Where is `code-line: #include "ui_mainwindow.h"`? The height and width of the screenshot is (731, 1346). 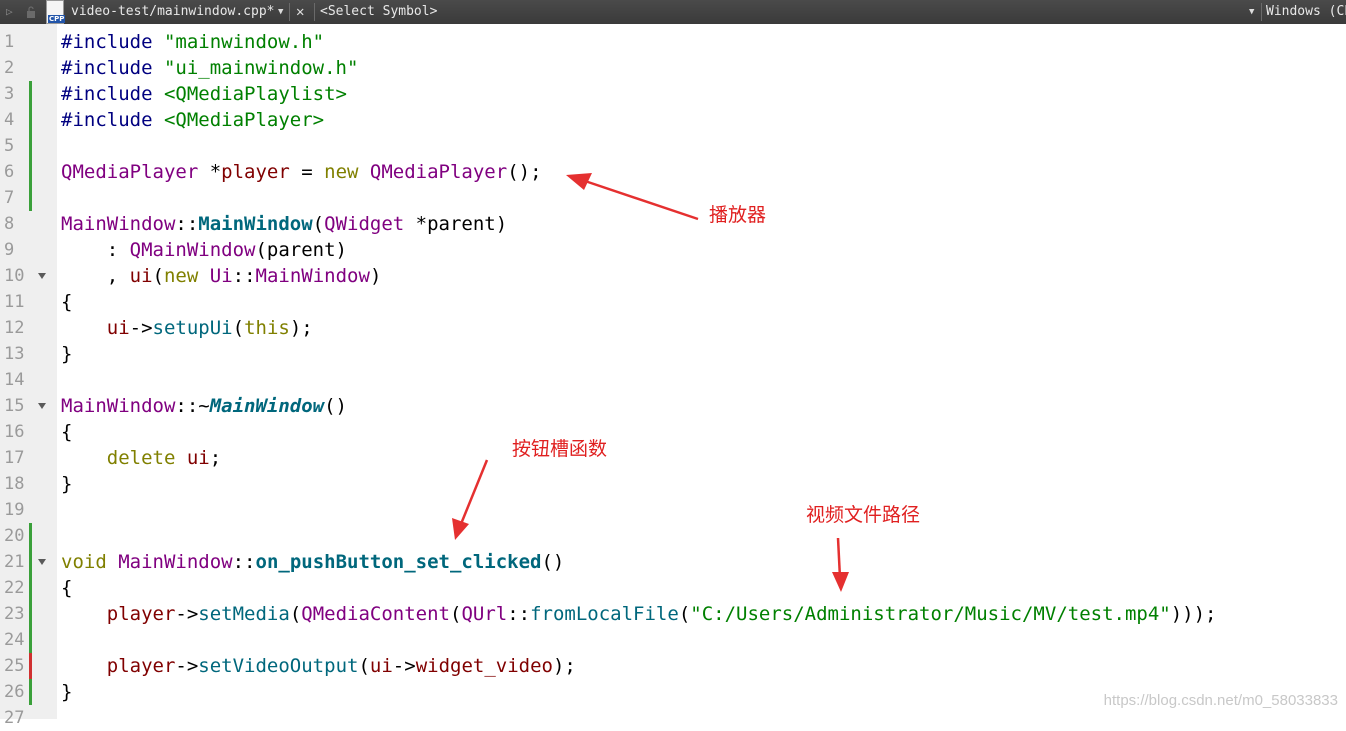
code-line: #include "ui_mainwindow.h" is located at coordinates (209, 68).